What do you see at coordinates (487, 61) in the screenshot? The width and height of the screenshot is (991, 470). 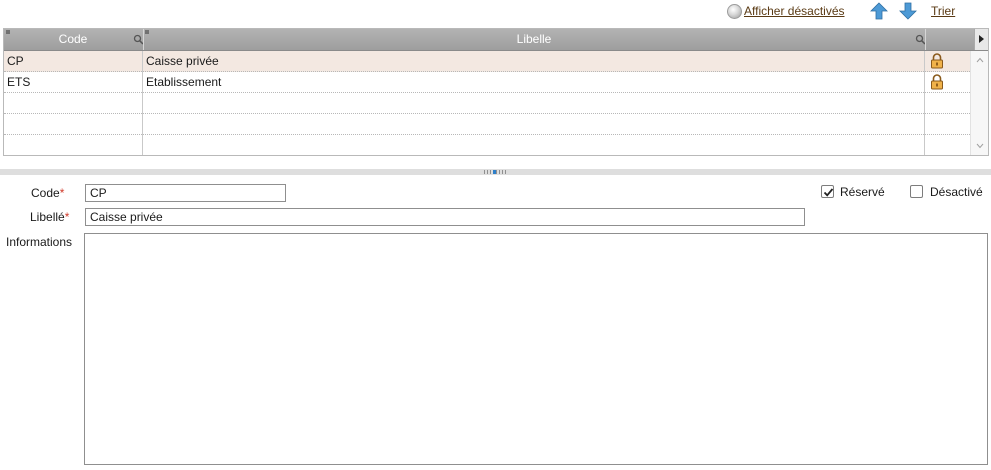 I see `table-row: CP Caisse privée` at bounding box center [487, 61].